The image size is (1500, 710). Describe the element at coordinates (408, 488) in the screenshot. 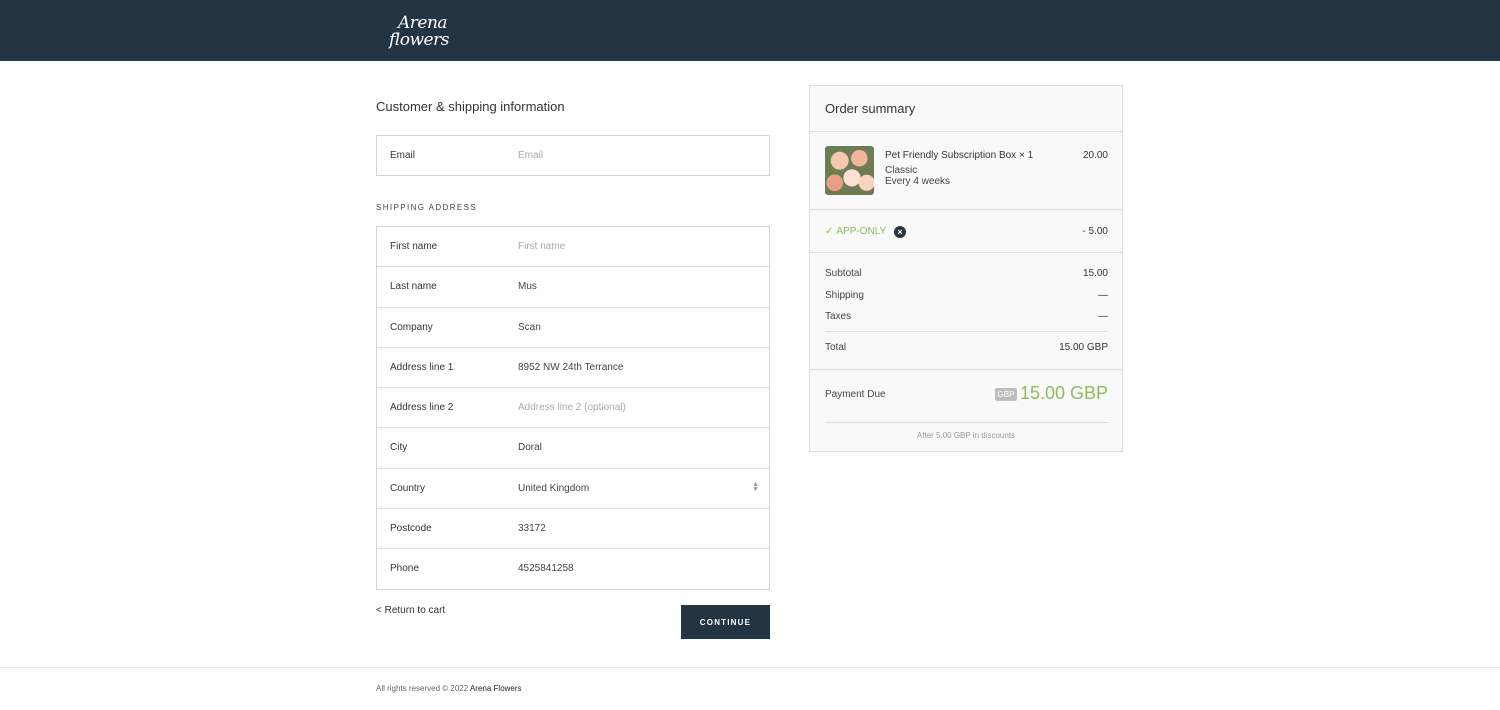

I see `field-label: Country` at that location.